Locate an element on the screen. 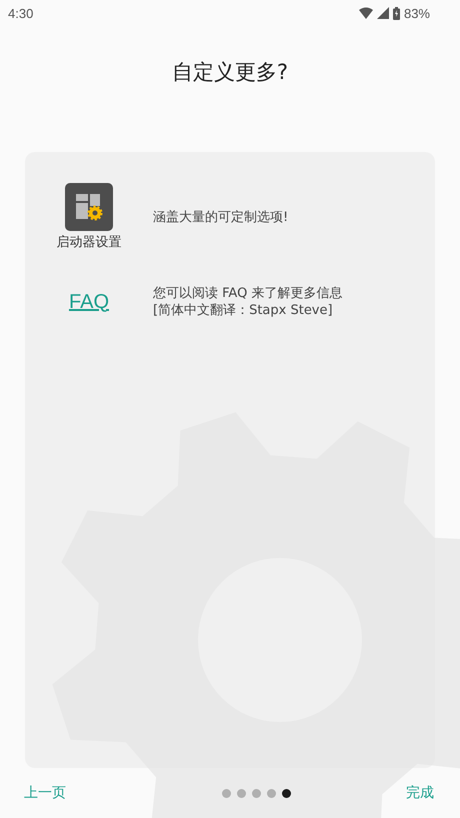  page-title: 自定义更多? is located at coordinates (230, 72).